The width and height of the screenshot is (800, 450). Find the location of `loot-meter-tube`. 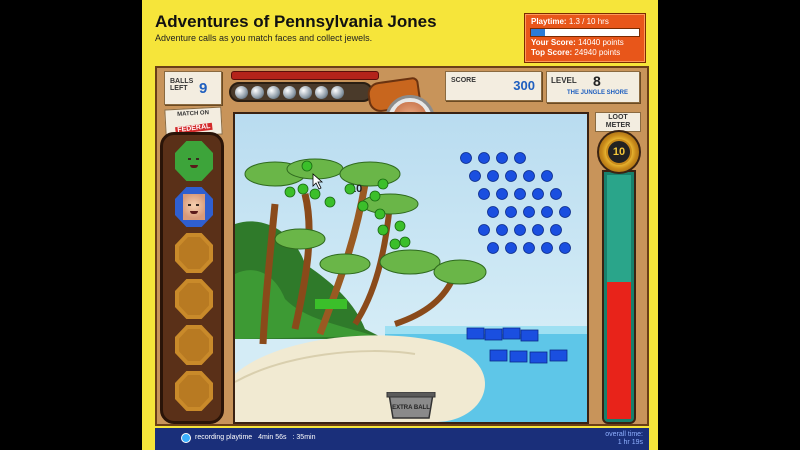

loot-meter-tube is located at coordinates (619, 297).